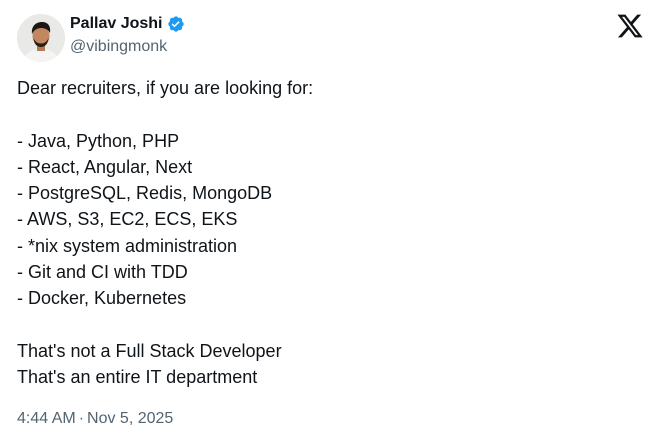 This screenshot has height=443, width=654. I want to click on tweet-timestamp: 4:44 AM · Nov 5, 2025, so click(95, 419).